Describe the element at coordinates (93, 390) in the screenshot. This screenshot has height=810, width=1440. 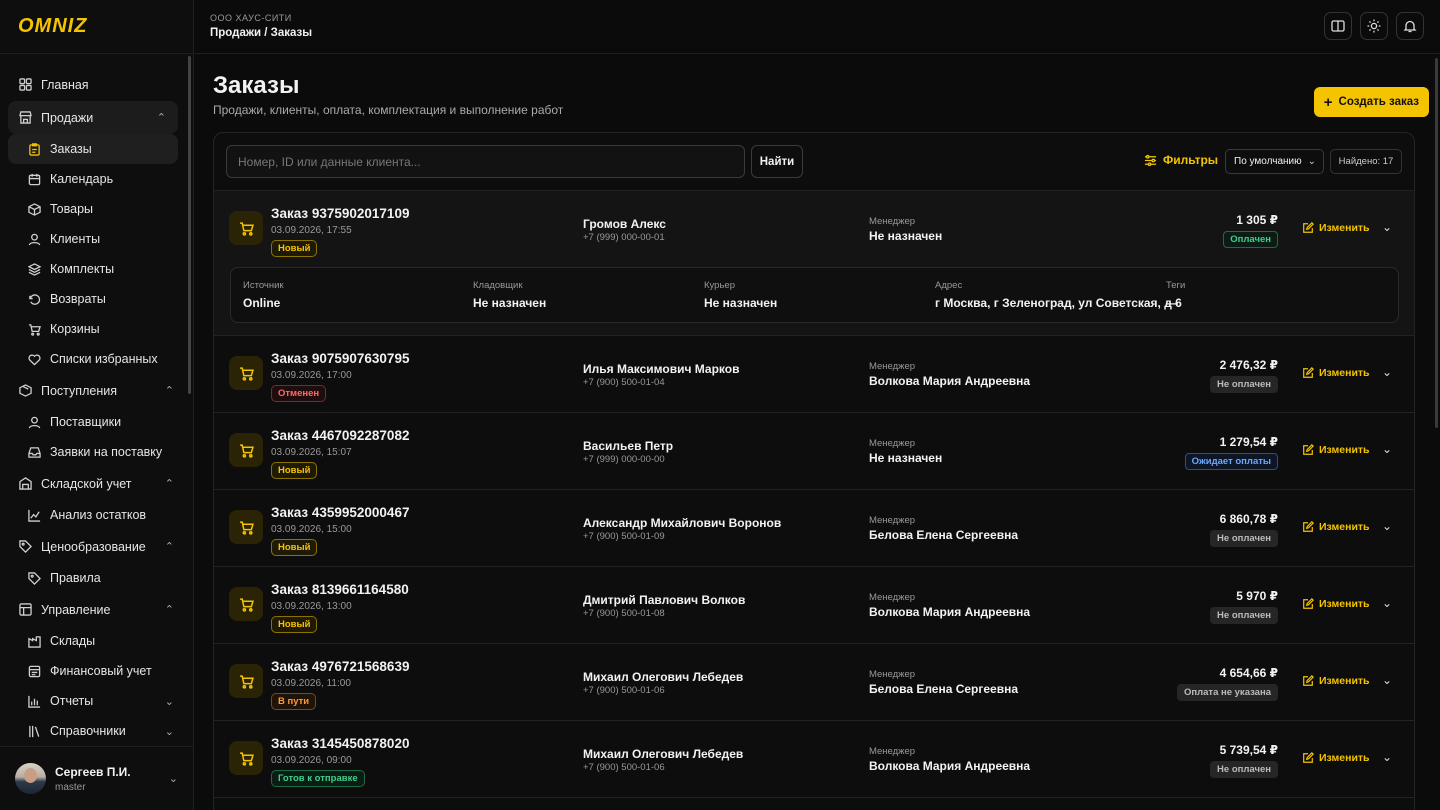
I see `sidebar-item-receipts: Поступления ⌃` at that location.